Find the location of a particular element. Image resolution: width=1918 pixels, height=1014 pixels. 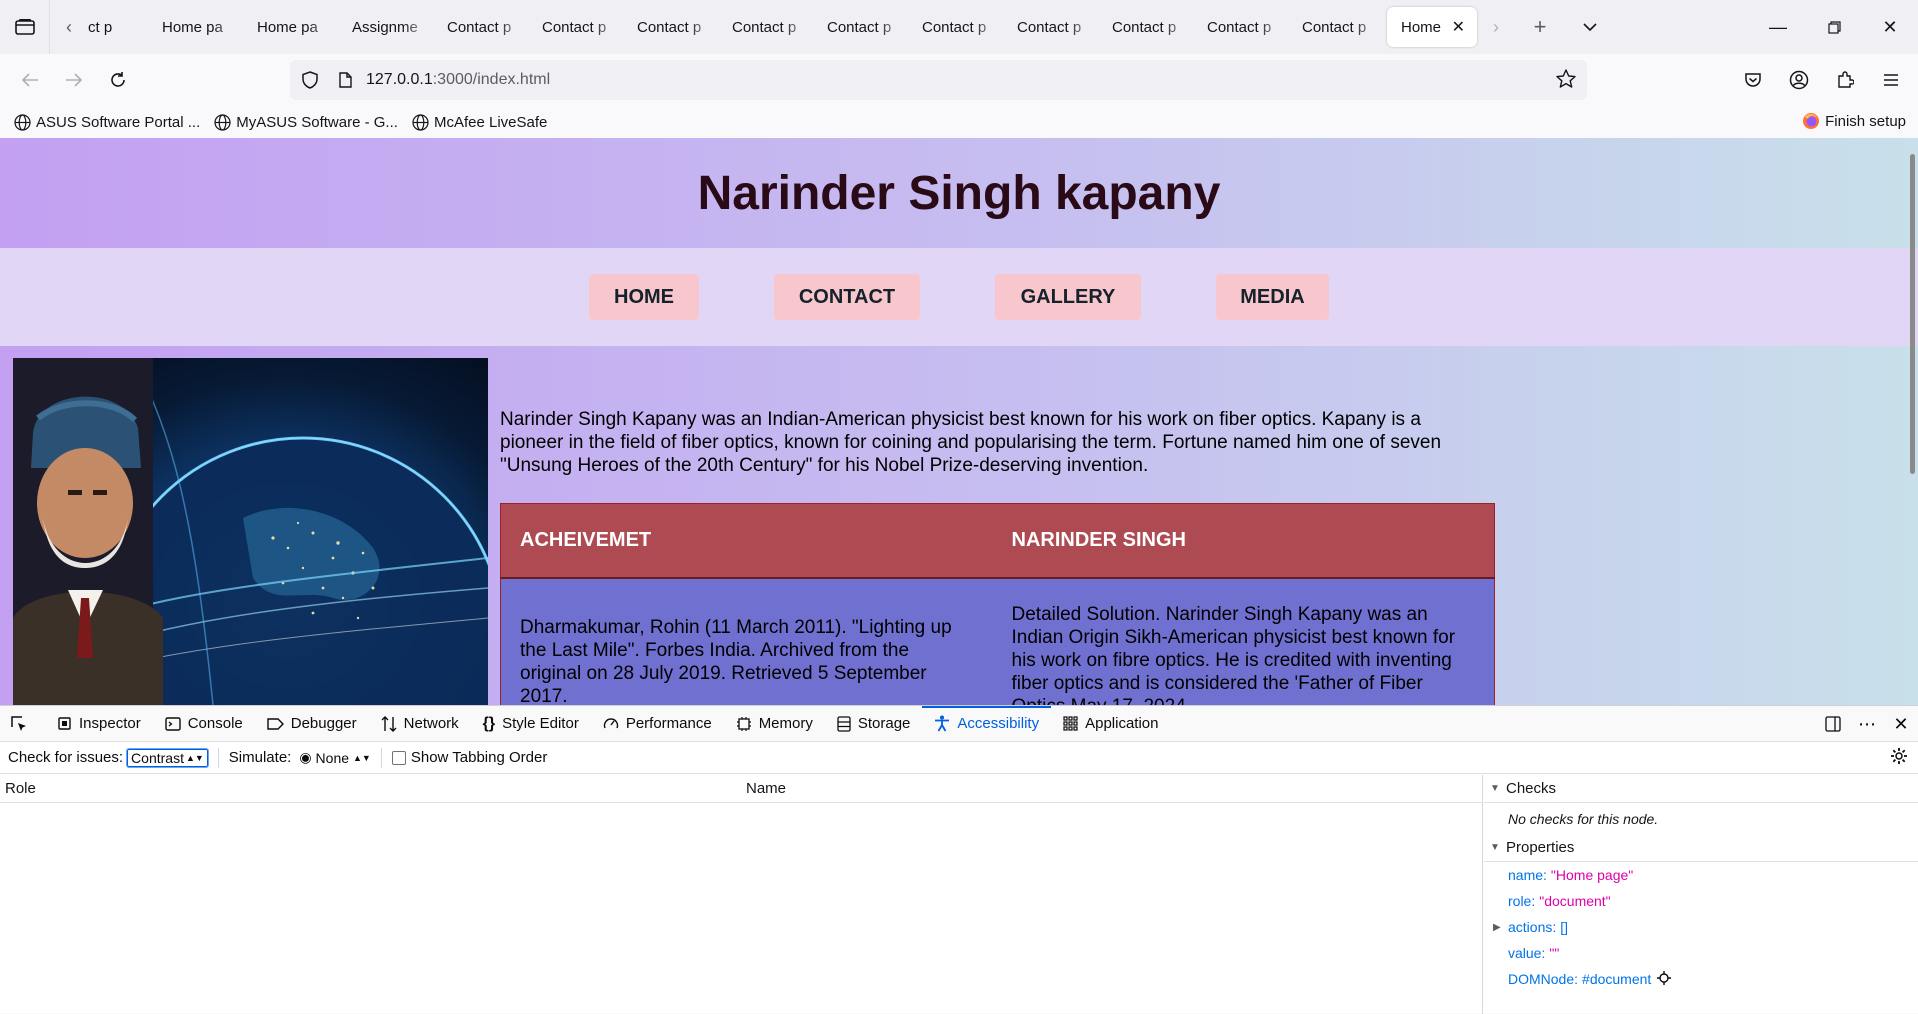

expand-arrow-icon: ▶ is located at coordinates (1497, 927).